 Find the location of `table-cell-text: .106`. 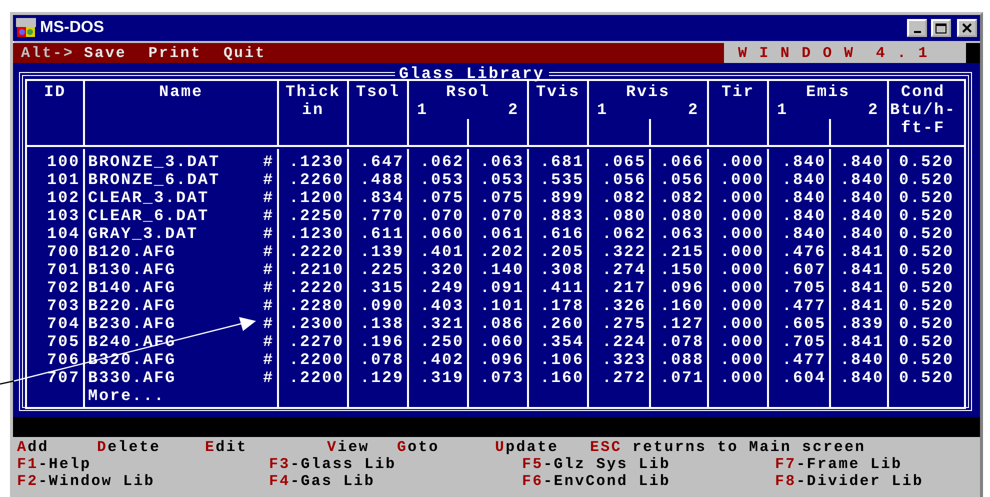

table-cell-text: .106 is located at coordinates (561, 360).